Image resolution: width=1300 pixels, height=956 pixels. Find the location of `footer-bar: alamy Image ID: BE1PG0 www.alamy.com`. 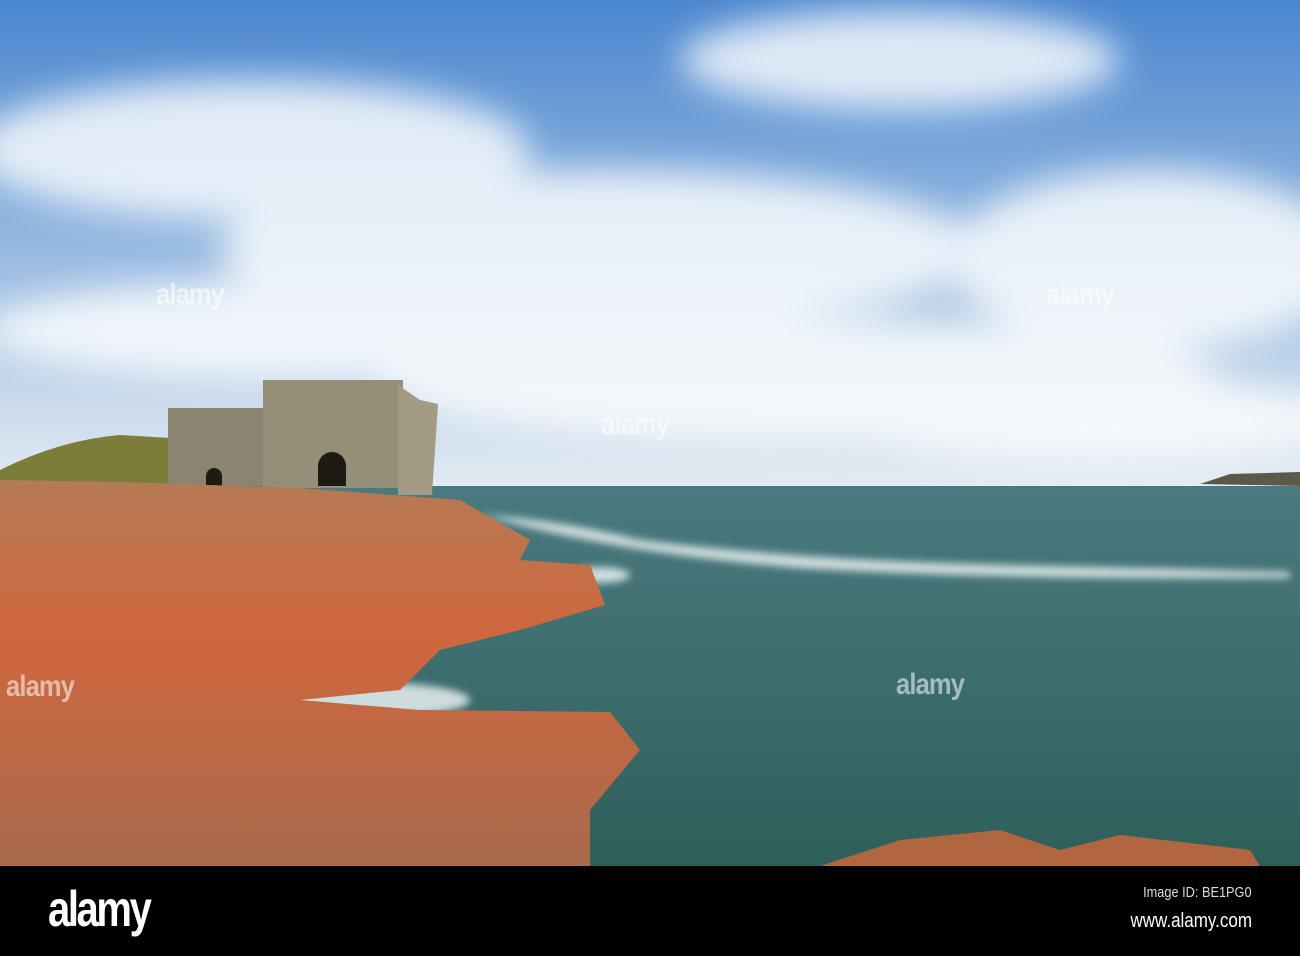

footer-bar: alamy Image ID: BE1PG0 www.alamy.com is located at coordinates (650, 911).